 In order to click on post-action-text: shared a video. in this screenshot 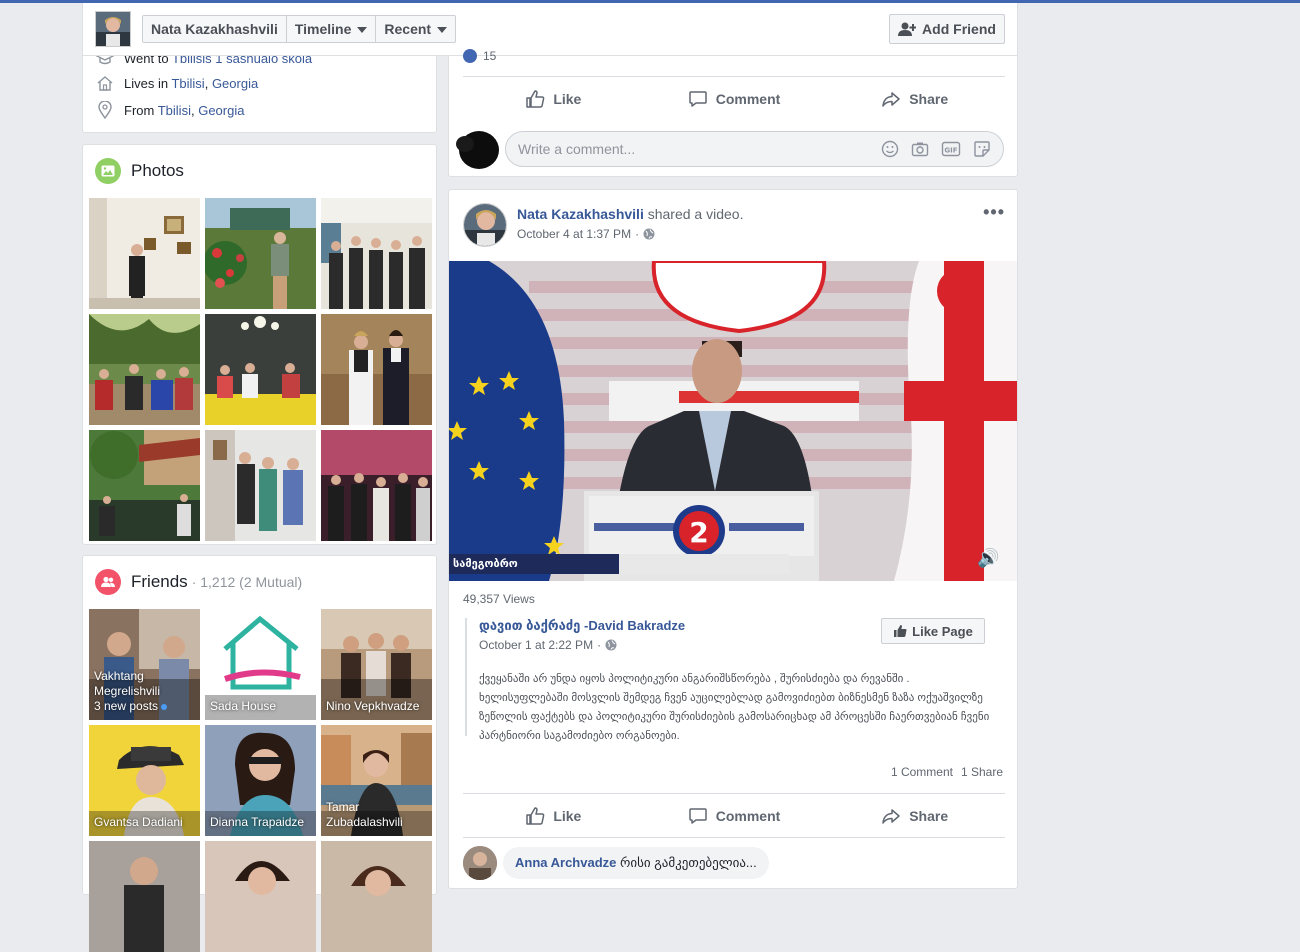, I will do `click(695, 214)`.